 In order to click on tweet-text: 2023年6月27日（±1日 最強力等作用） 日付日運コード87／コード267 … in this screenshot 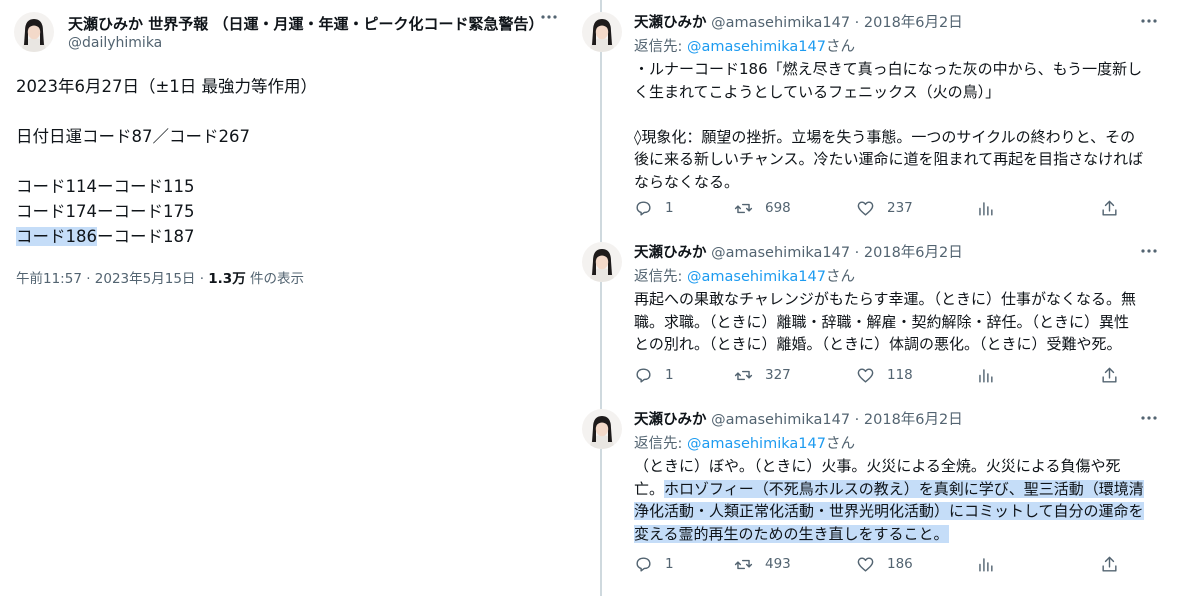, I will do `click(166, 161)`.